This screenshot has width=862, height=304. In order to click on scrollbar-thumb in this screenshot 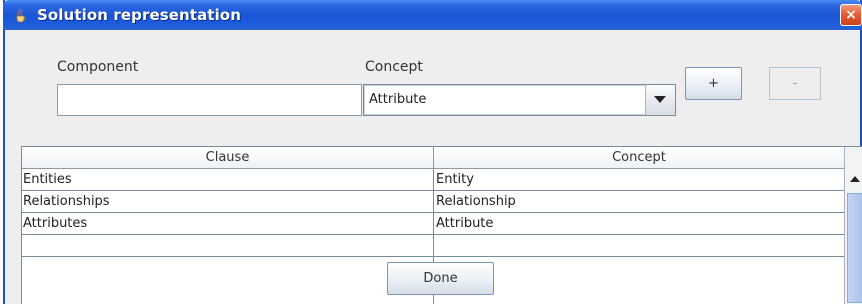, I will do `click(854, 248)`.